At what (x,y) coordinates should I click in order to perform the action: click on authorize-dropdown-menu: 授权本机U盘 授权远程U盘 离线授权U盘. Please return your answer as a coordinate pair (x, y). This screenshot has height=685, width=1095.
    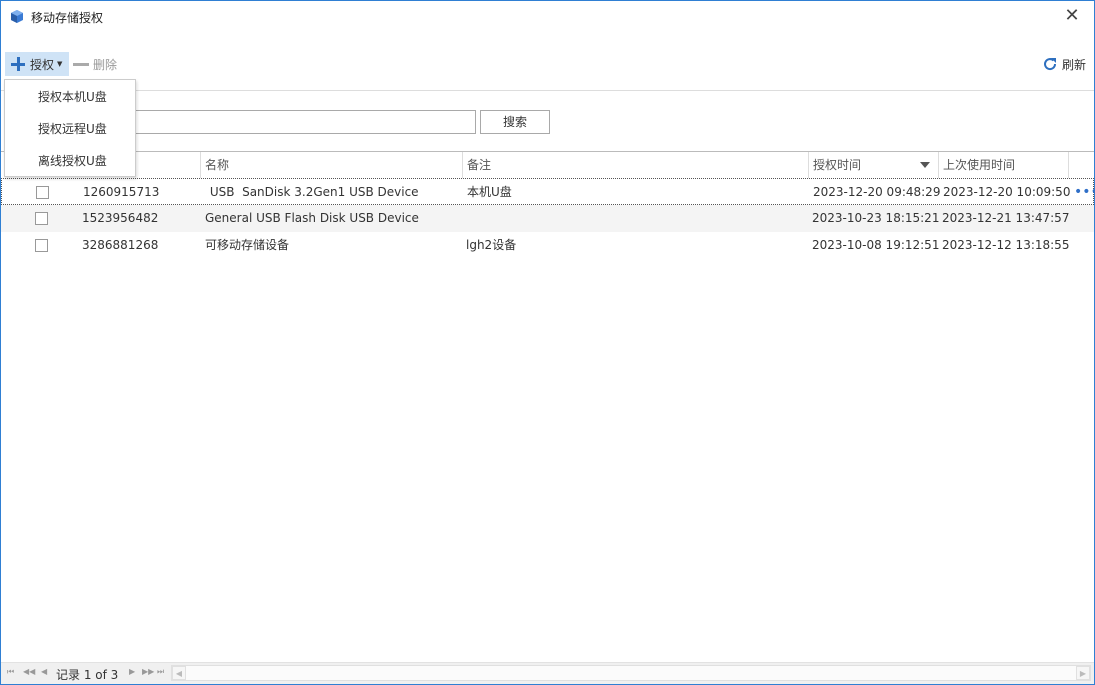
    Looking at the image, I should click on (70, 128).